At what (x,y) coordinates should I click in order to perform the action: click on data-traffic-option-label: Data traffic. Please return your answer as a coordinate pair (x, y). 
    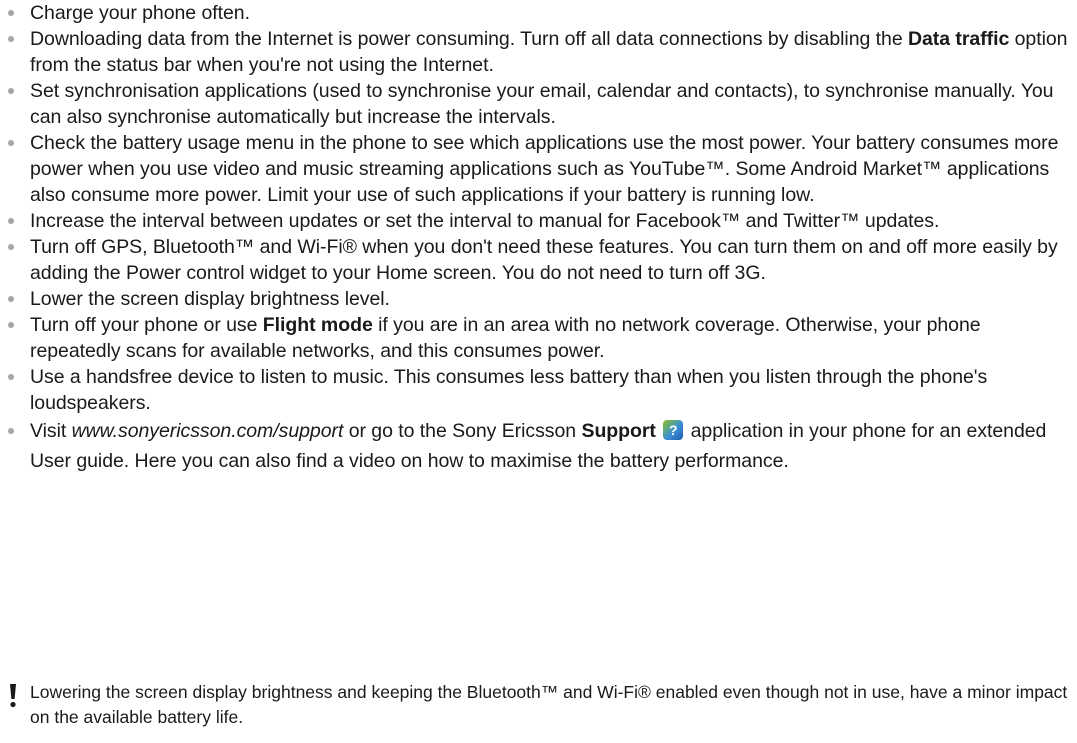
    Looking at the image, I should click on (958, 39).